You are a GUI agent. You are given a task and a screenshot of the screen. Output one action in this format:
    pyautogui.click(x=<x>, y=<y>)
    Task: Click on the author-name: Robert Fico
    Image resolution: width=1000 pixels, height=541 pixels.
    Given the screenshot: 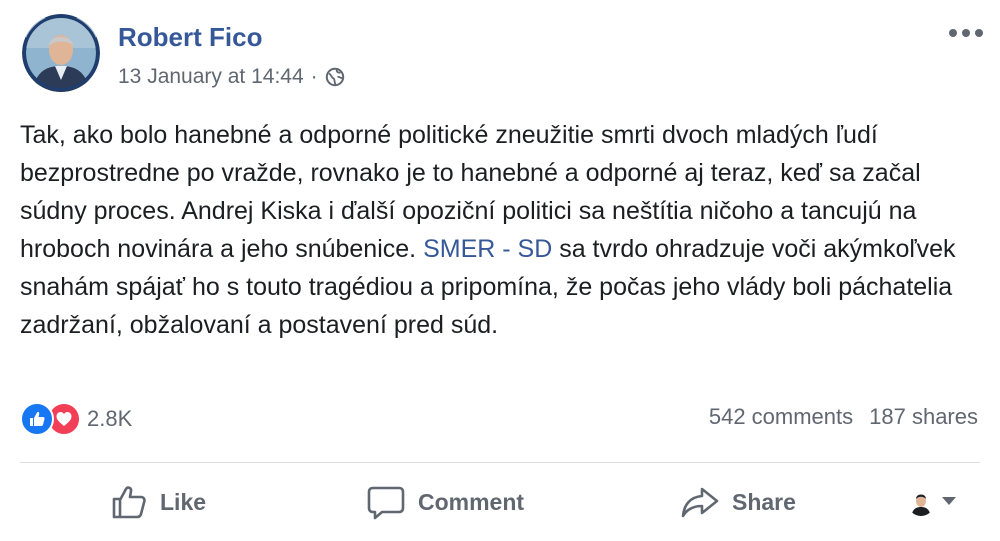 What is the action you would take?
    pyautogui.click(x=190, y=37)
    